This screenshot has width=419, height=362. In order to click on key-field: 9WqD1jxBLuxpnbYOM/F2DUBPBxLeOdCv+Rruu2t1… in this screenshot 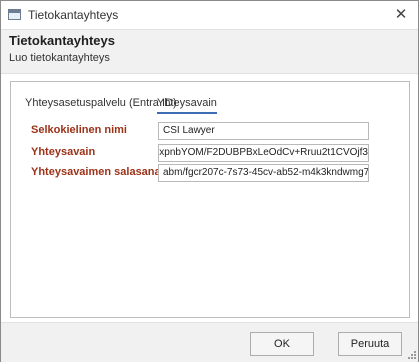, I will do `click(263, 153)`.